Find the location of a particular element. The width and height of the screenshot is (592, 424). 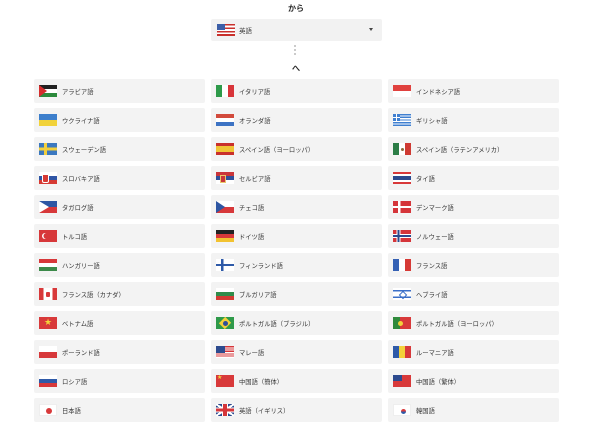

language-option: スロバキア語 is located at coordinates (119, 178).